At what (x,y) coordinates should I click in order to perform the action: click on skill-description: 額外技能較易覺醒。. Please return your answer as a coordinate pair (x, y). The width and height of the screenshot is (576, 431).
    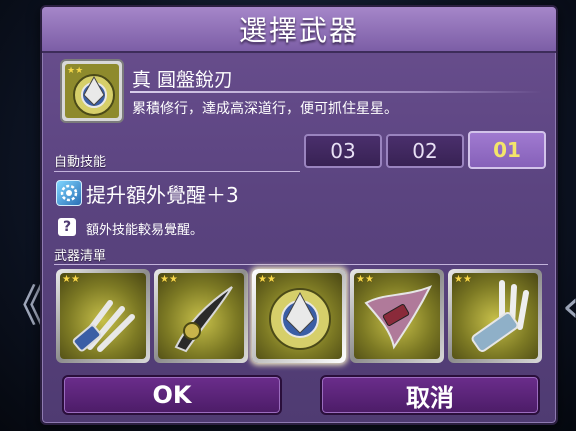
    Looking at the image, I should click on (145, 230).